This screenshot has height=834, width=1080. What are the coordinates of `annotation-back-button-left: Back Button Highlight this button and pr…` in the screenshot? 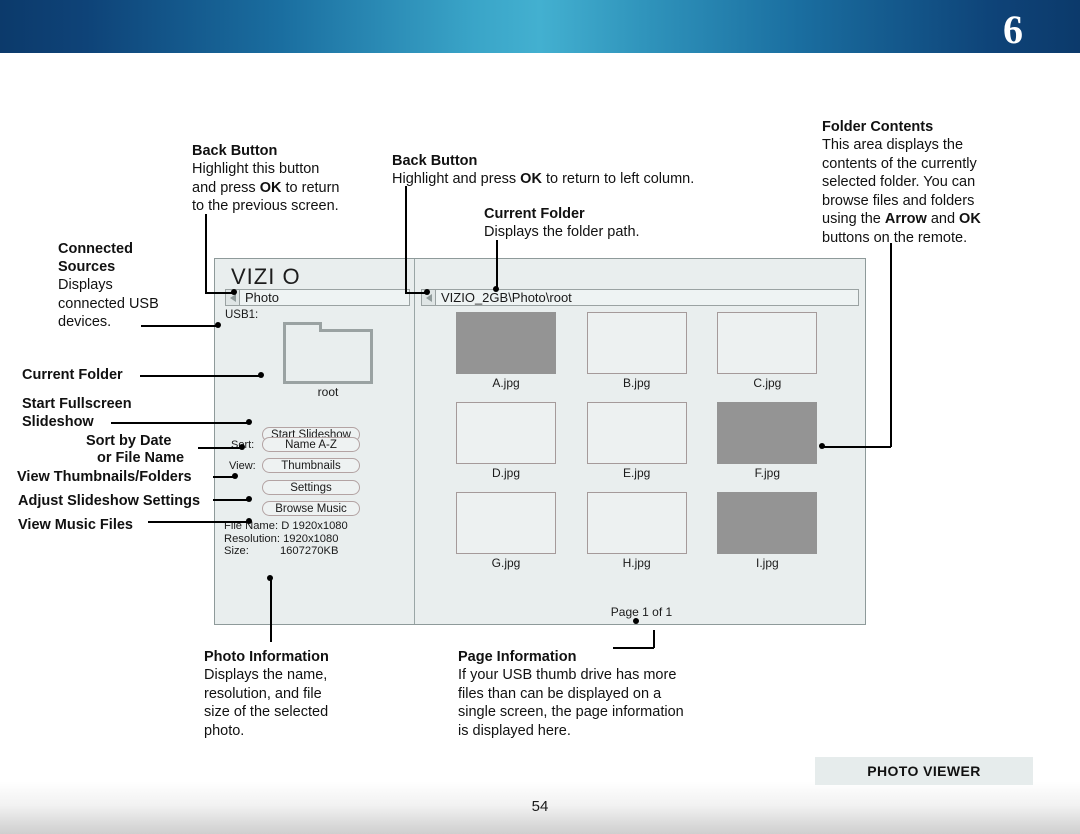 It's located at (287, 179).